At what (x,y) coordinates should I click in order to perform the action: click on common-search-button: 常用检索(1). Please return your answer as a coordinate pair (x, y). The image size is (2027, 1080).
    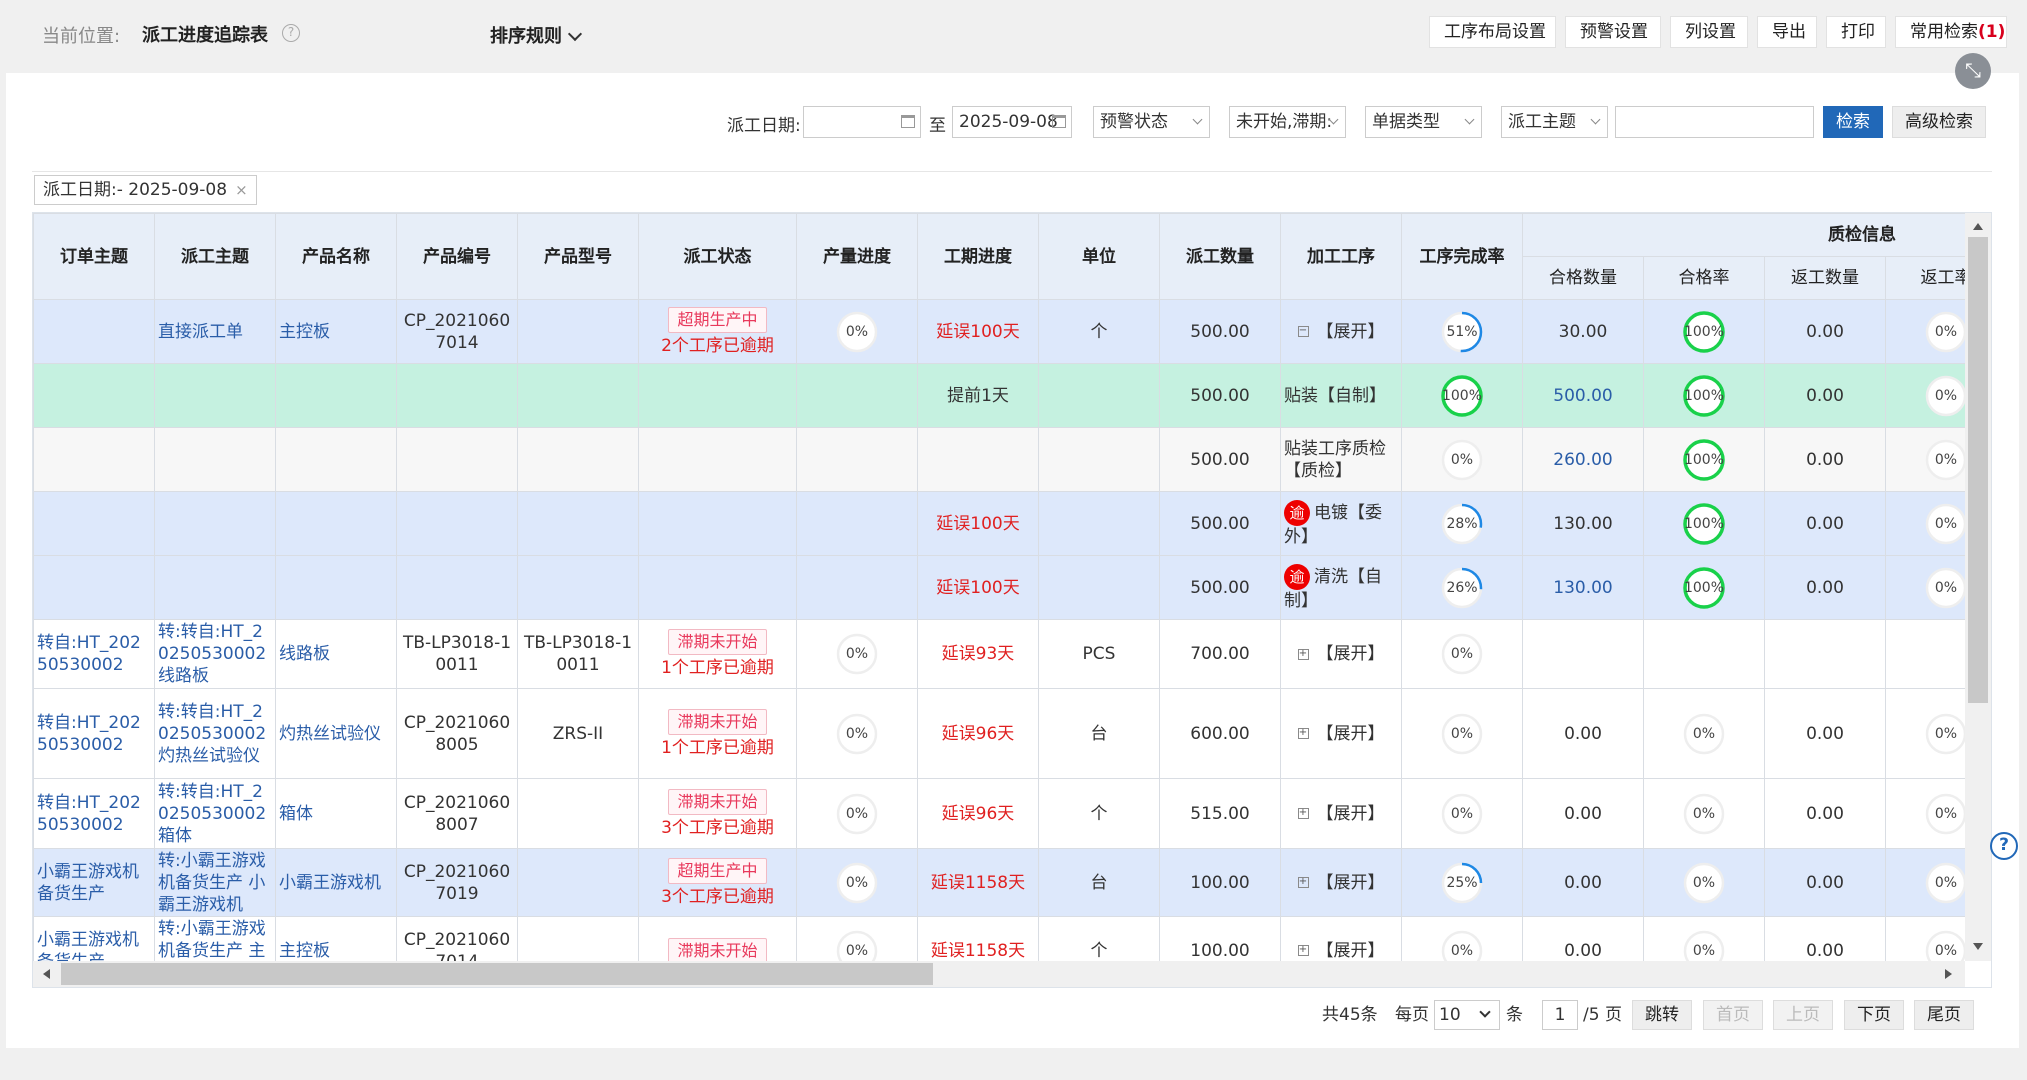
    Looking at the image, I should click on (1951, 32).